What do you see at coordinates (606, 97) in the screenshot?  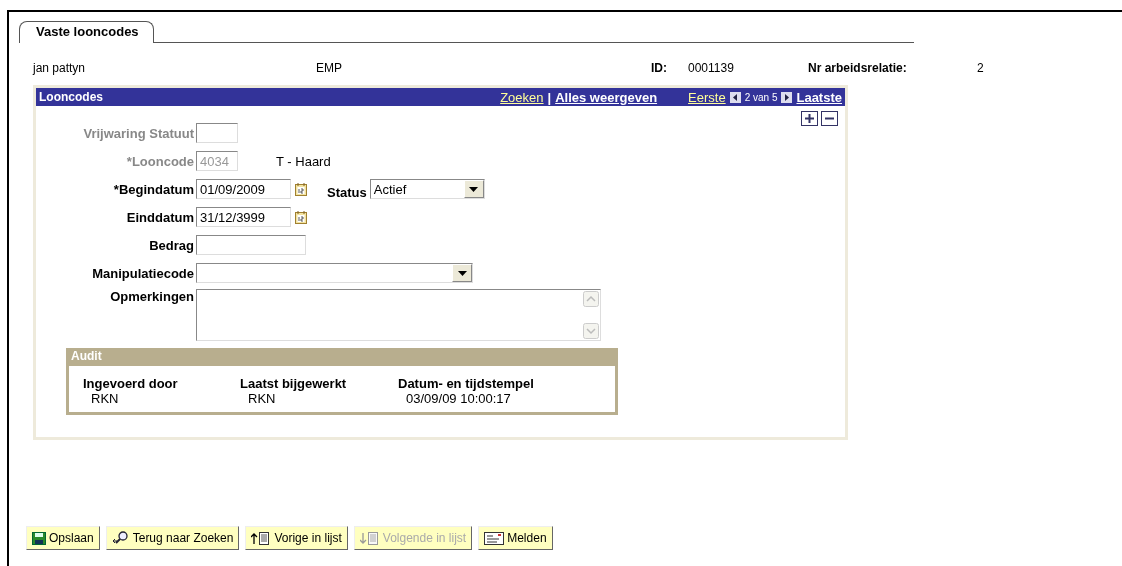 I see `show-all-link: Alles weergeven` at bounding box center [606, 97].